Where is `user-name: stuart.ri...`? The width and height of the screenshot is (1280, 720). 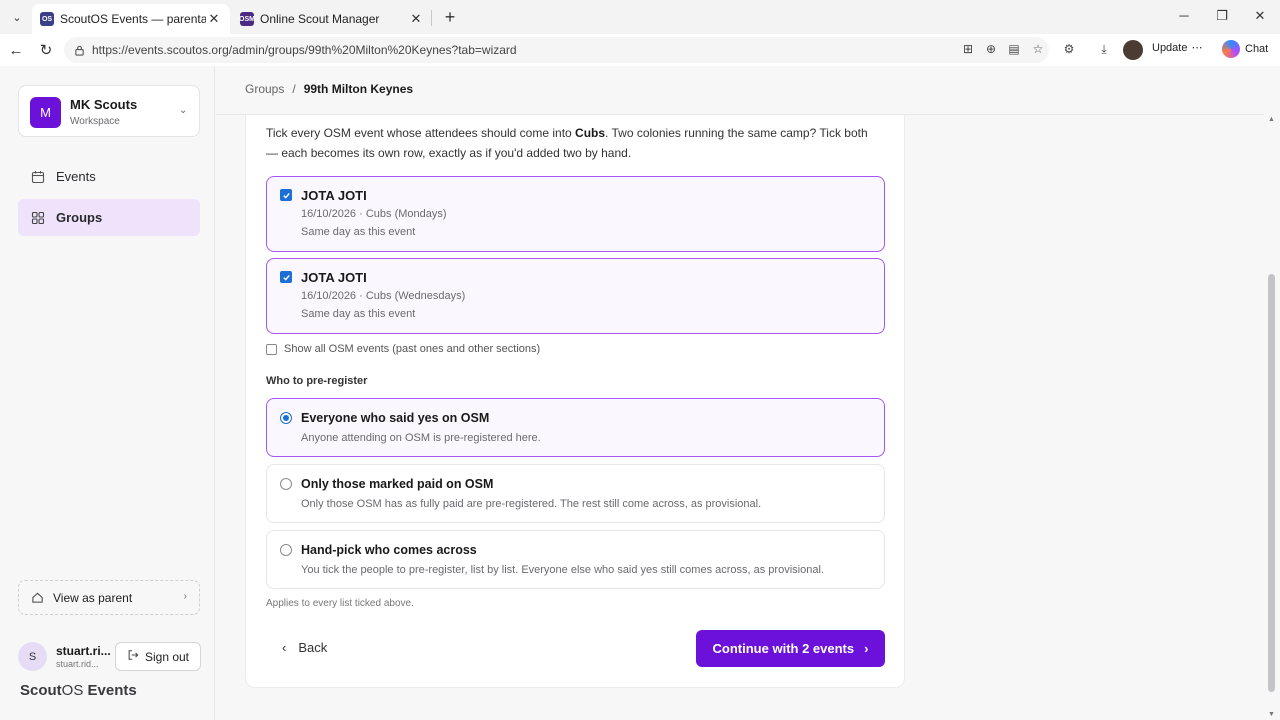
user-name: stuart.ri... is located at coordinates (83, 651).